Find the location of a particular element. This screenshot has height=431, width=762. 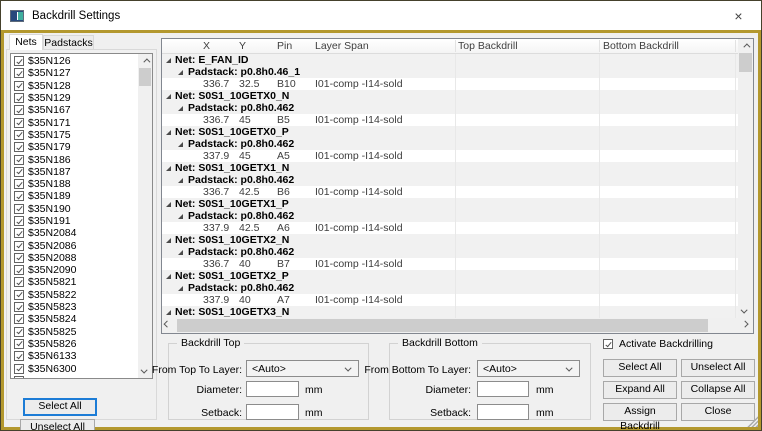

column-header-x: X is located at coordinates (206, 46).